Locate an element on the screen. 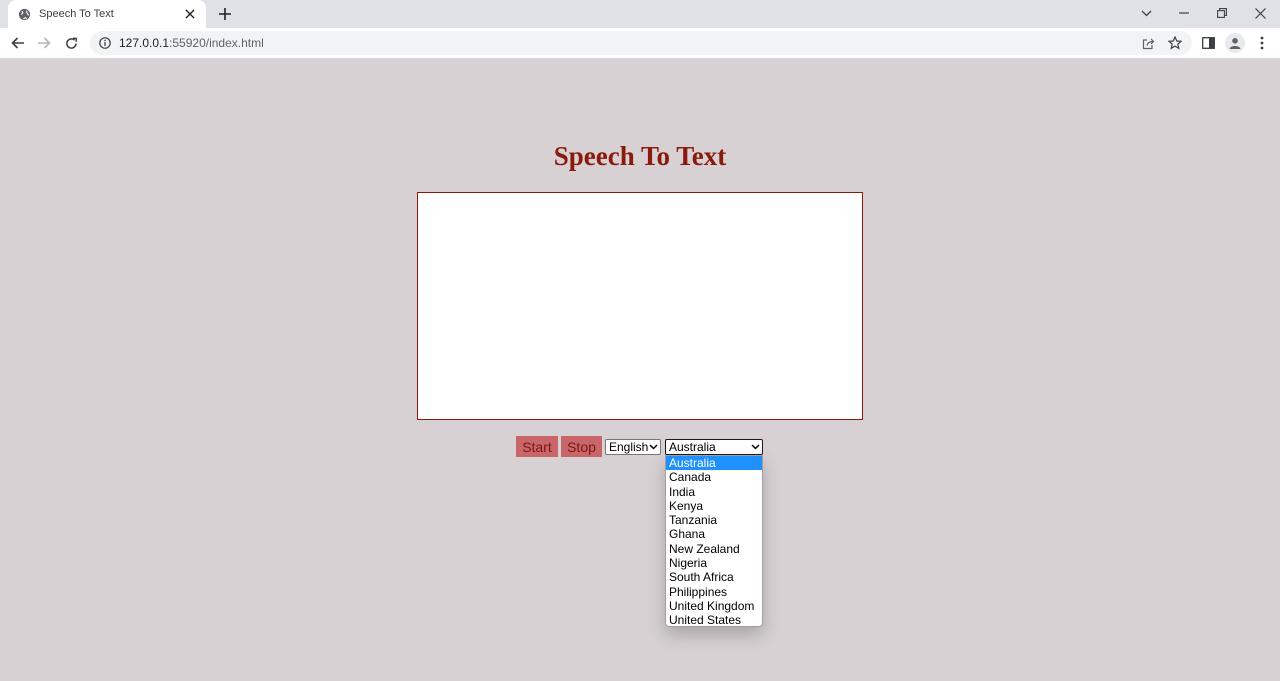 This screenshot has width=1280, height=681. reload-icon is located at coordinates (71, 43).